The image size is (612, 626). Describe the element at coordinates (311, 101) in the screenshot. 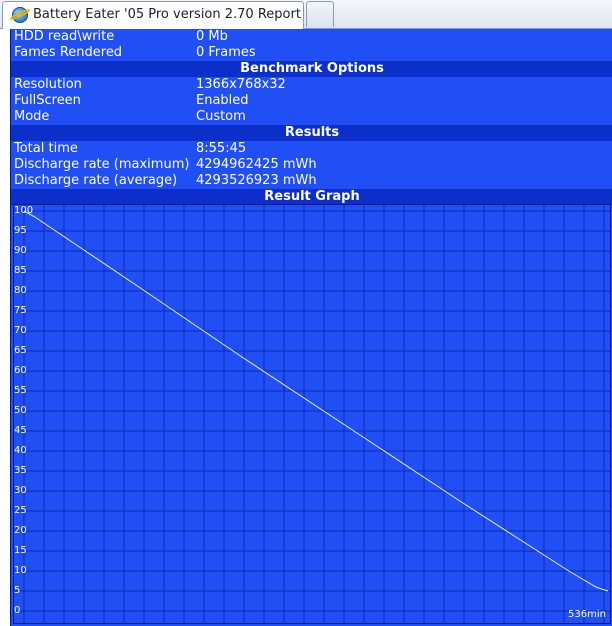

I see `benchmark-row-fullscreen: FullScreen Enabled` at that location.